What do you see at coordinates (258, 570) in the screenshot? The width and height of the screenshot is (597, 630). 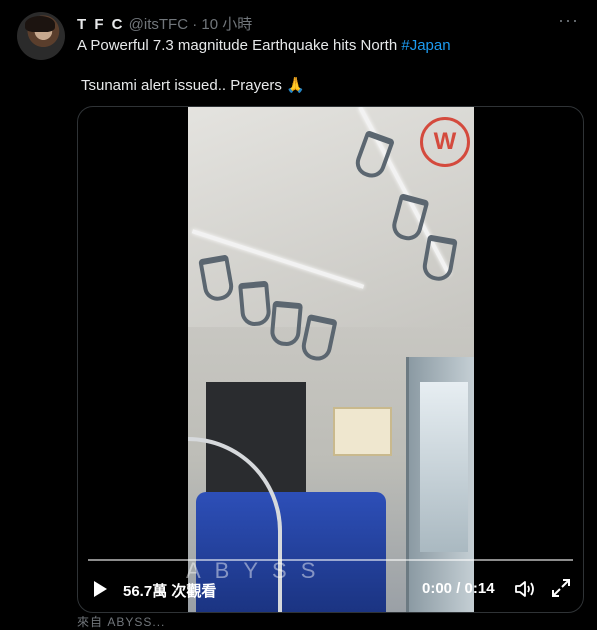 I see `video-watermark: ABYSS` at bounding box center [258, 570].